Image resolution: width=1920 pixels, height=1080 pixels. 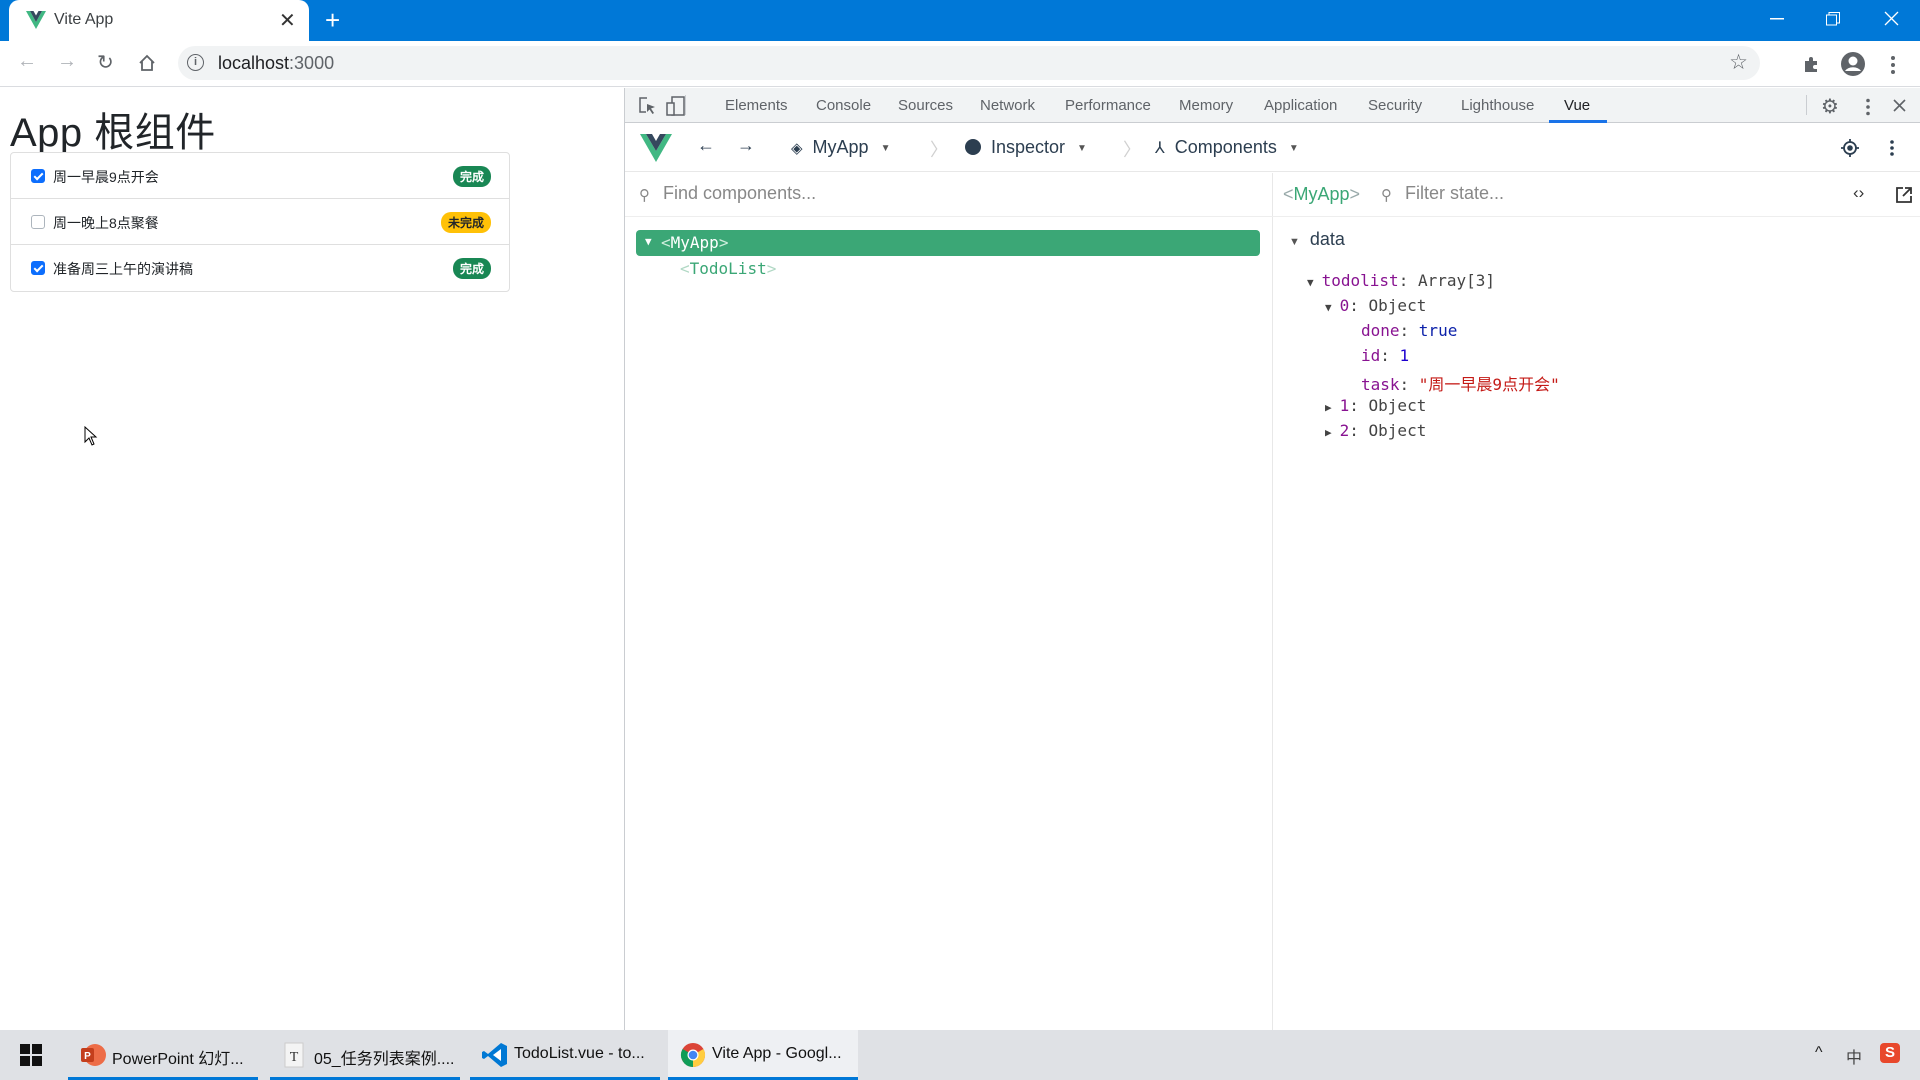 I want to click on ime-indicator: 中, so click(x=1854, y=1056).